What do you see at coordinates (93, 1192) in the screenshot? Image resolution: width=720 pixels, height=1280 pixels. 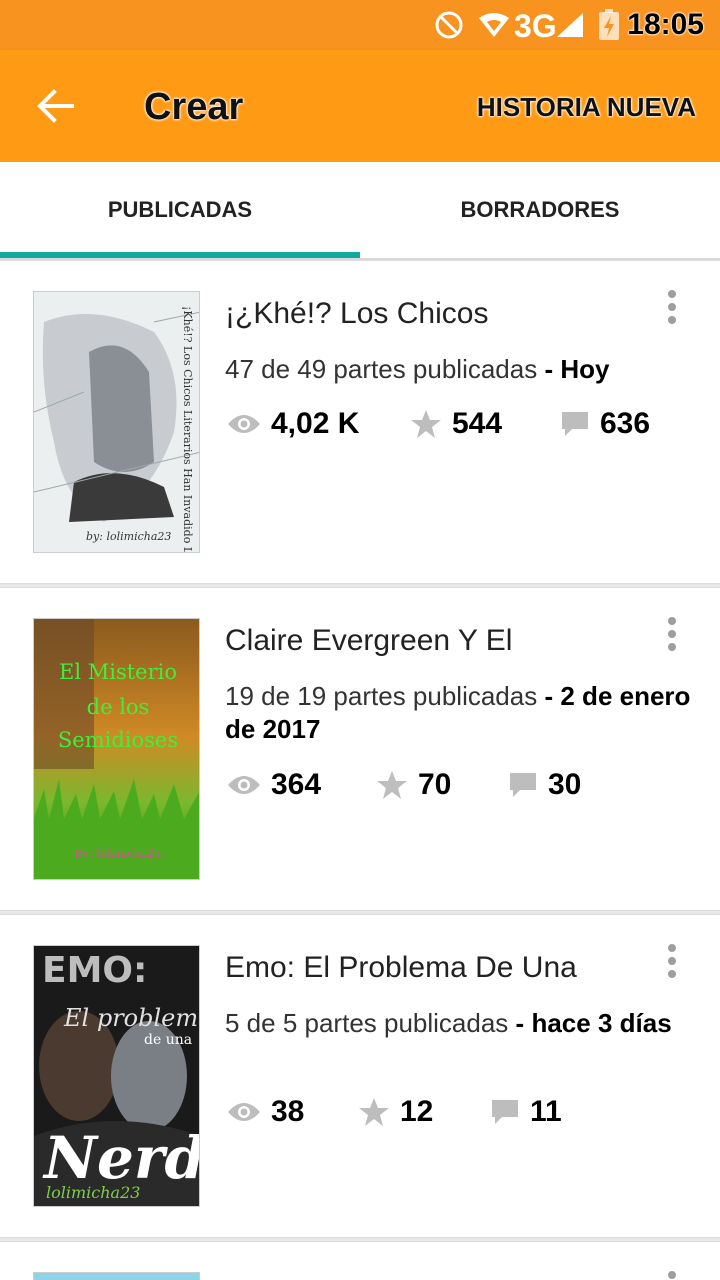 I see `cover-author-text: lolimicha23` at bounding box center [93, 1192].